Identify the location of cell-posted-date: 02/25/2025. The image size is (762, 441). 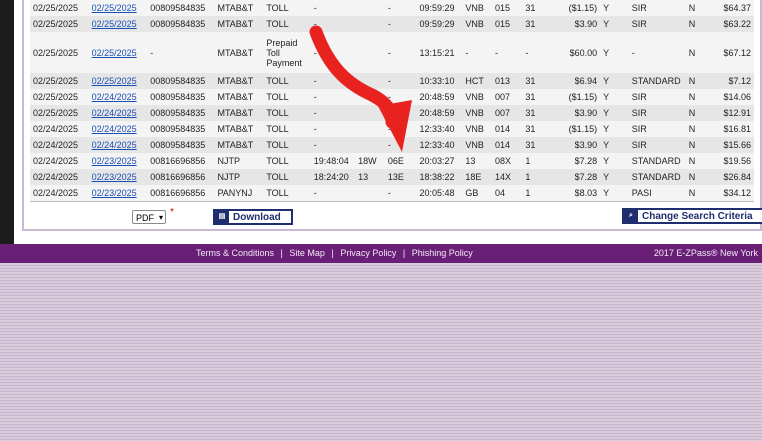
(56, 8).